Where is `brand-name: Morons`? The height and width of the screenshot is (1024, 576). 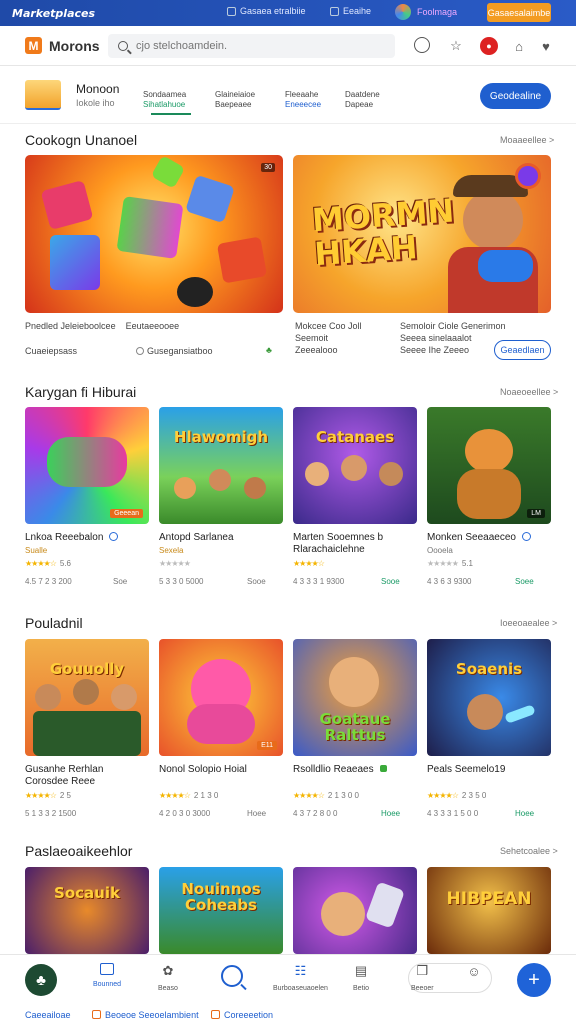 brand-name: Morons is located at coordinates (74, 46).